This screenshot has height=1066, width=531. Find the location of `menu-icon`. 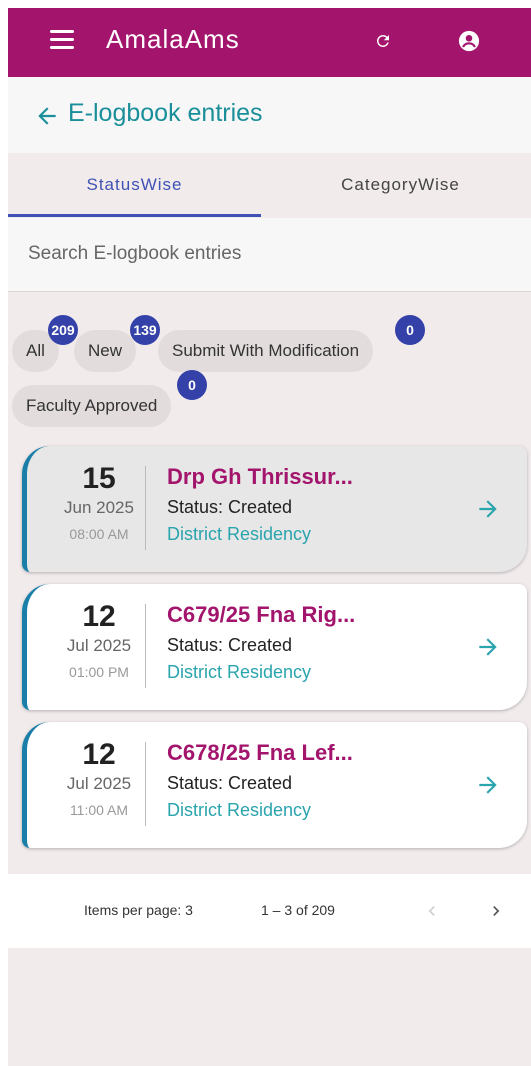

menu-icon is located at coordinates (62, 39).